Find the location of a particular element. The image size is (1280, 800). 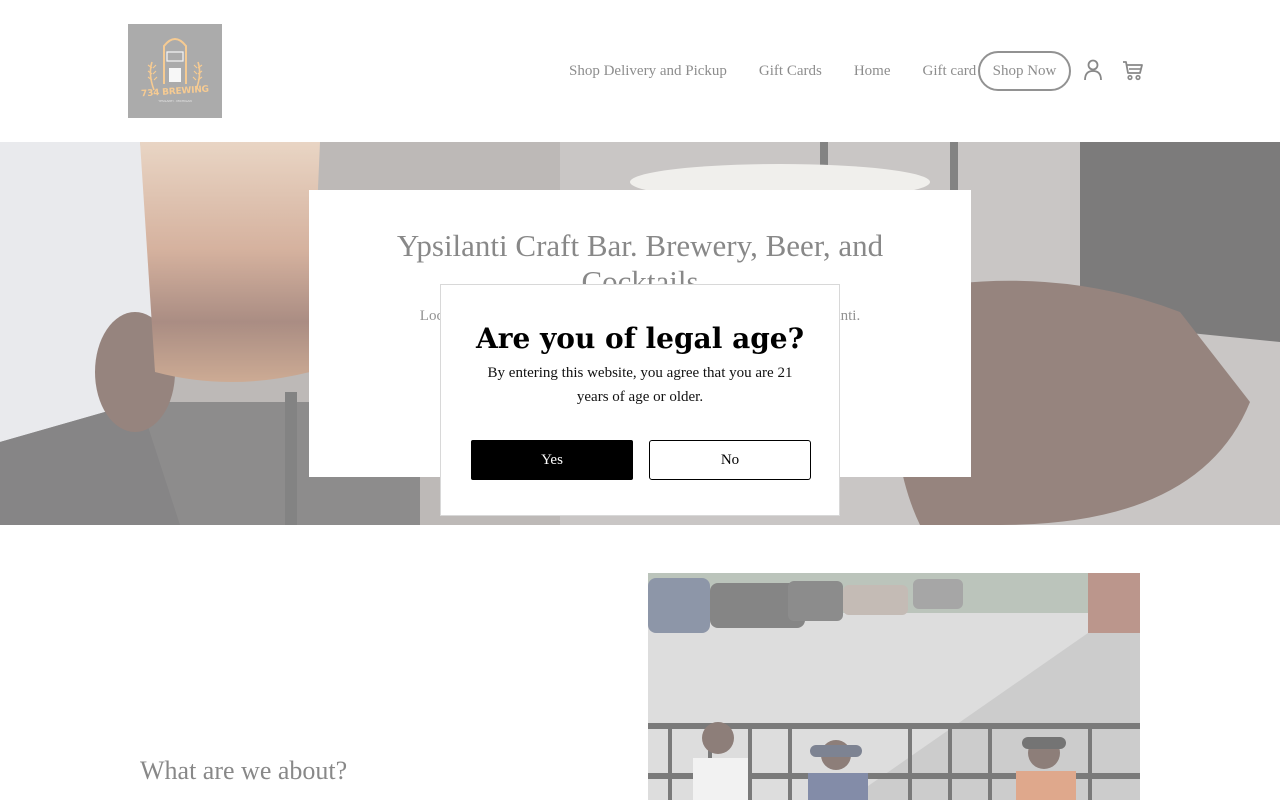

age-yes-button: Yes is located at coordinates (552, 460).